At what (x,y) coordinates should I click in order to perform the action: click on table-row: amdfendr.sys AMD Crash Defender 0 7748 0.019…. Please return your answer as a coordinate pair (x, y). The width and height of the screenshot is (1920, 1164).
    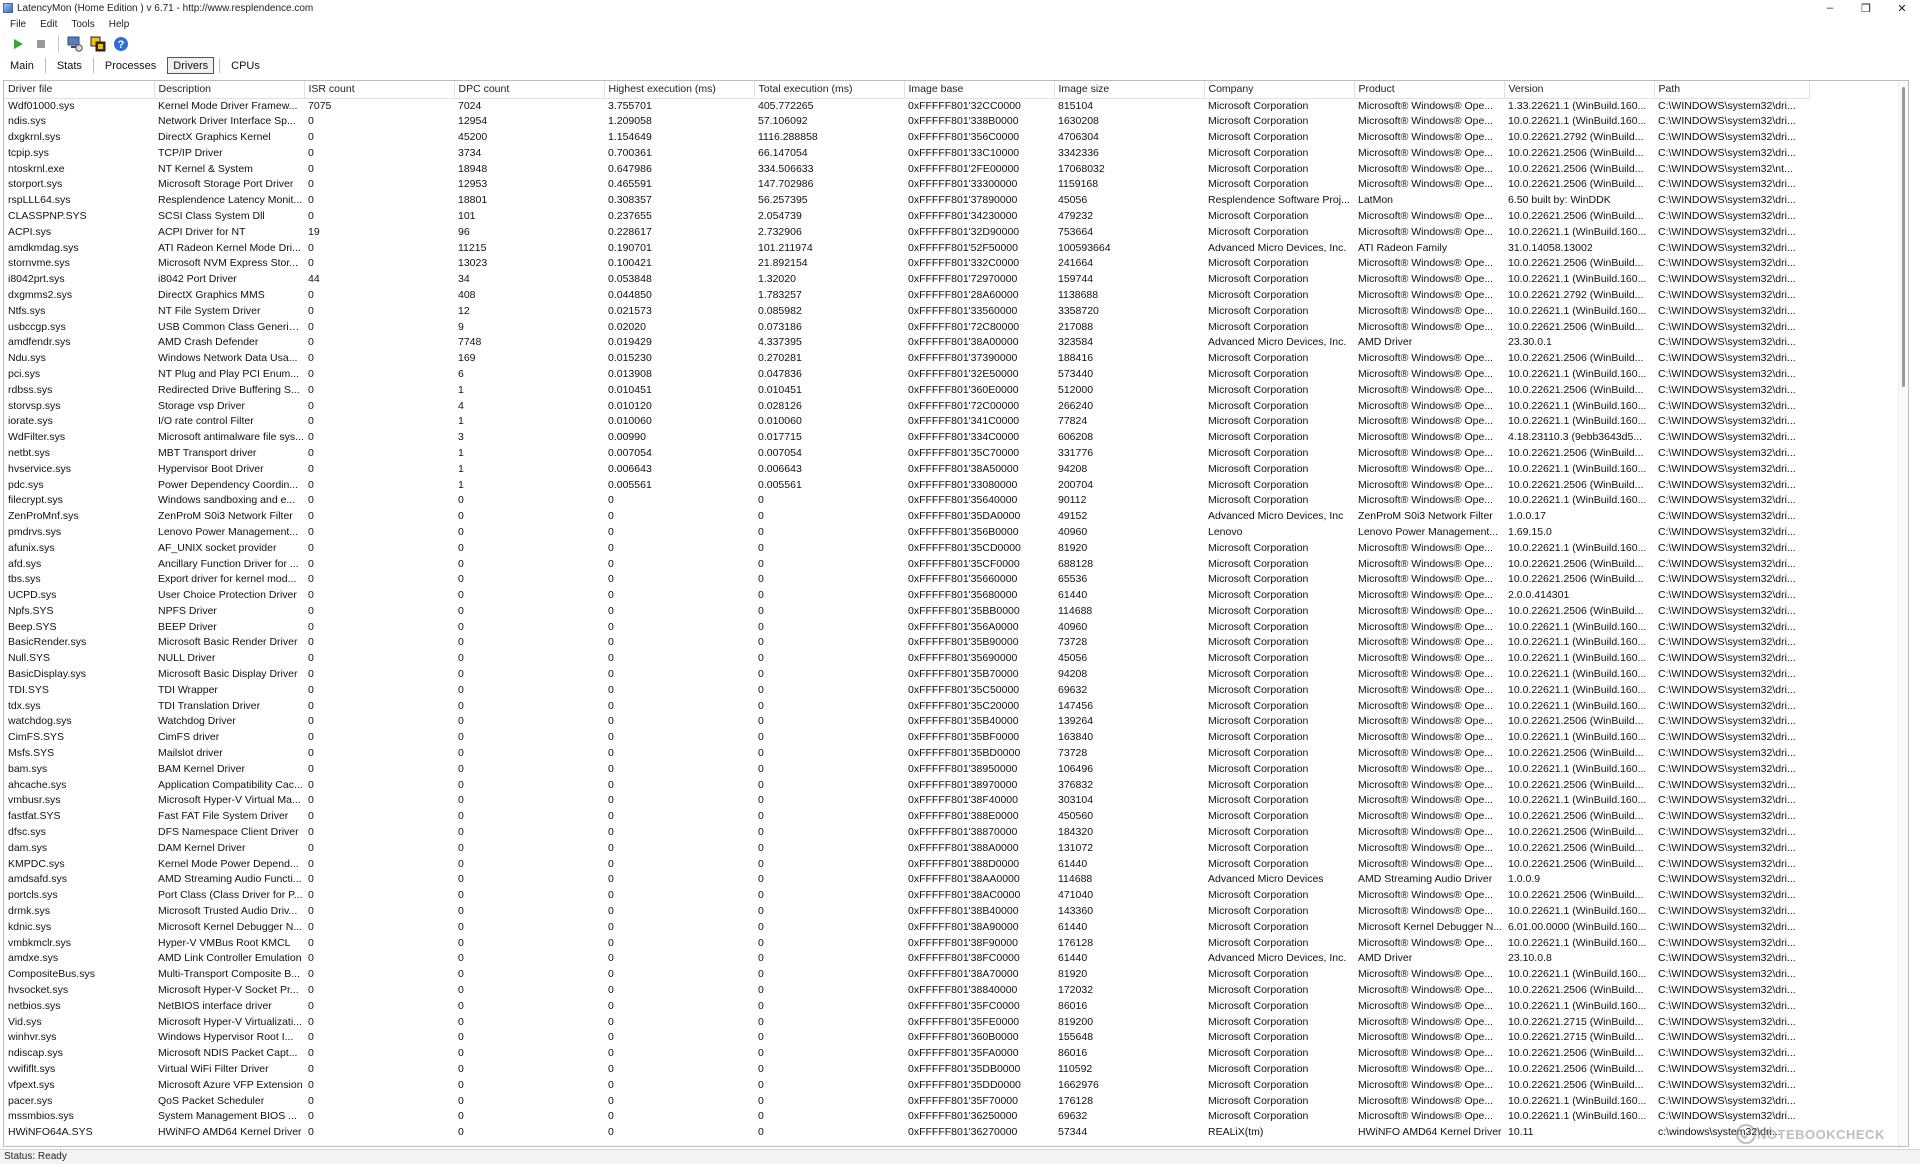
    Looking at the image, I should click on (906, 343).